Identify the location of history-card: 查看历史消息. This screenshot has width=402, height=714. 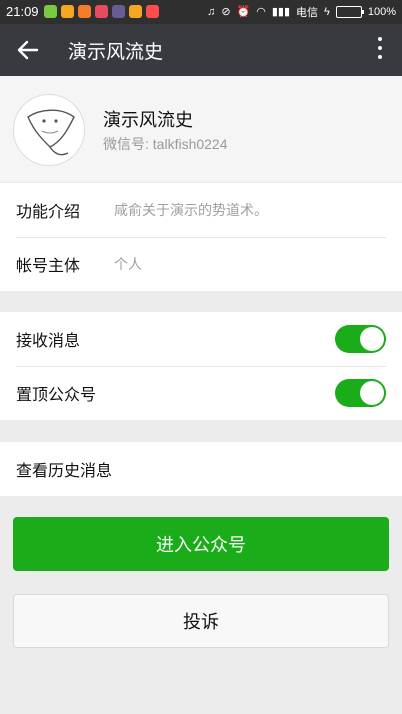
(201, 469).